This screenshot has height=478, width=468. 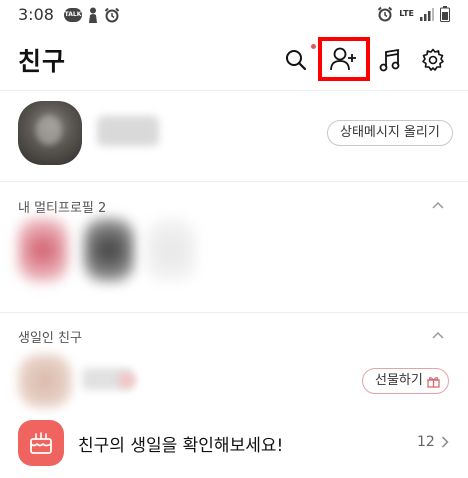 What do you see at coordinates (234, 90) in the screenshot?
I see `header-divider` at bounding box center [234, 90].